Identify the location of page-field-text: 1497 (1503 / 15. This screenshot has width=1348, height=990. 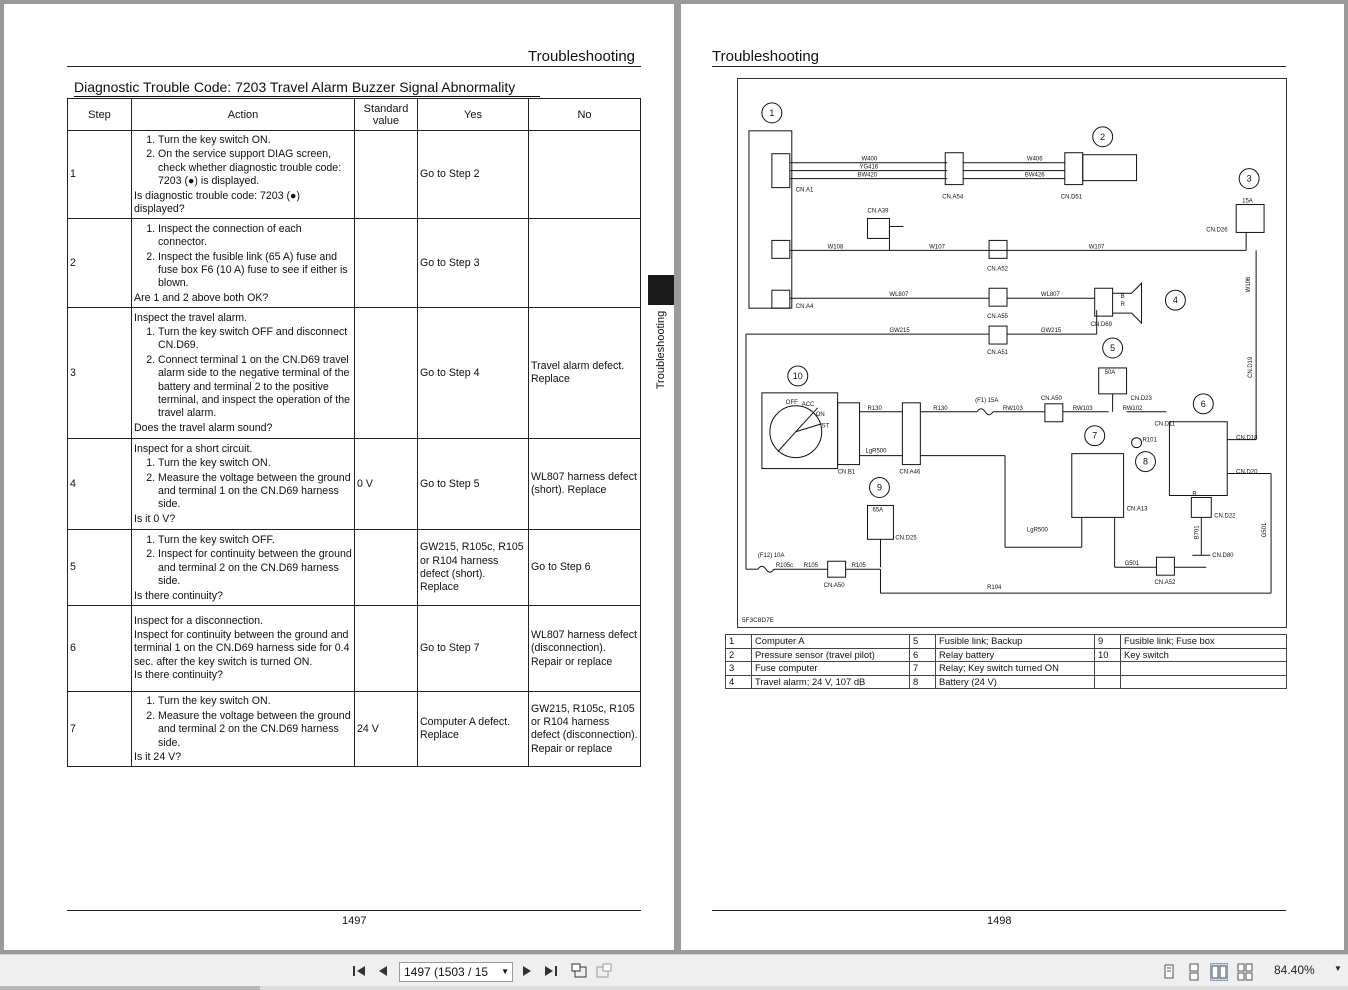
(446, 972).